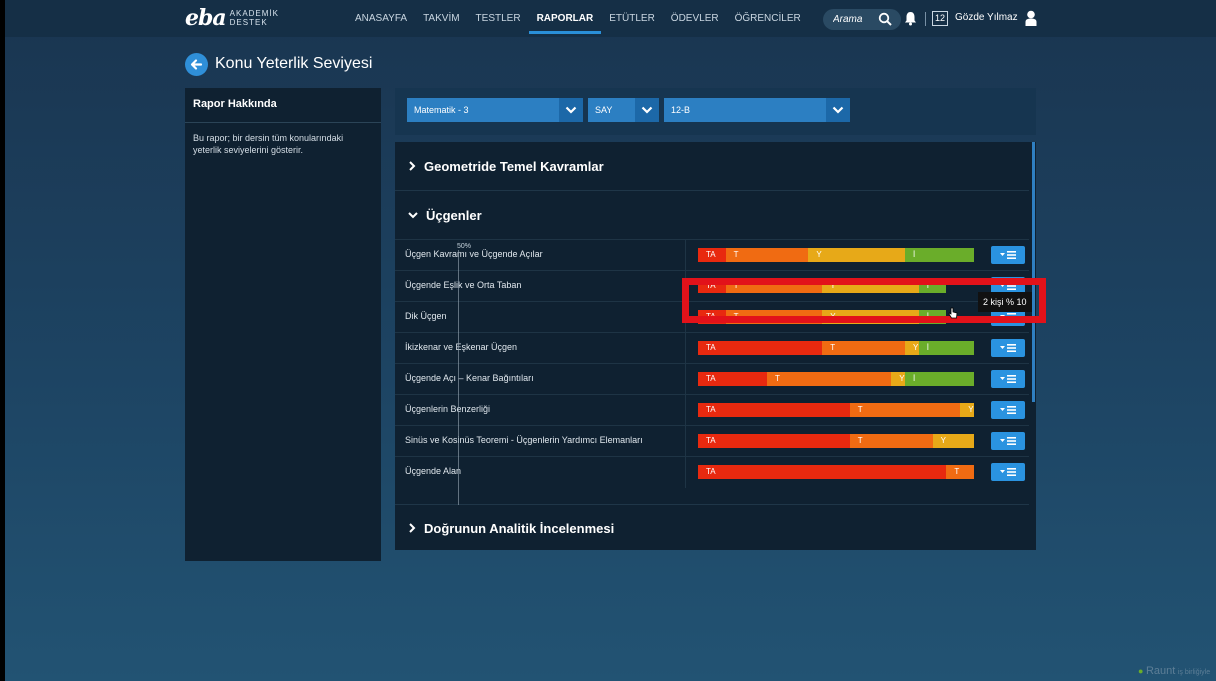 This screenshot has width=1216, height=681. Describe the element at coordinates (498, 18) in the screenshot. I see `nav-testler: TESTLER` at that location.